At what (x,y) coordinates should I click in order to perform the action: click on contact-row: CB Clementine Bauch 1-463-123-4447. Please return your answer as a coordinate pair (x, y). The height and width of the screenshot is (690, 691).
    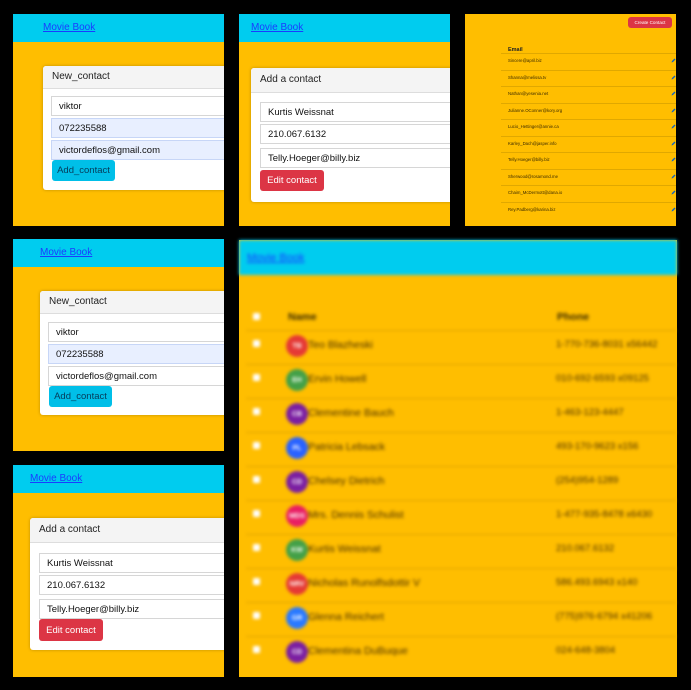
    Looking at the image, I should click on (461, 415).